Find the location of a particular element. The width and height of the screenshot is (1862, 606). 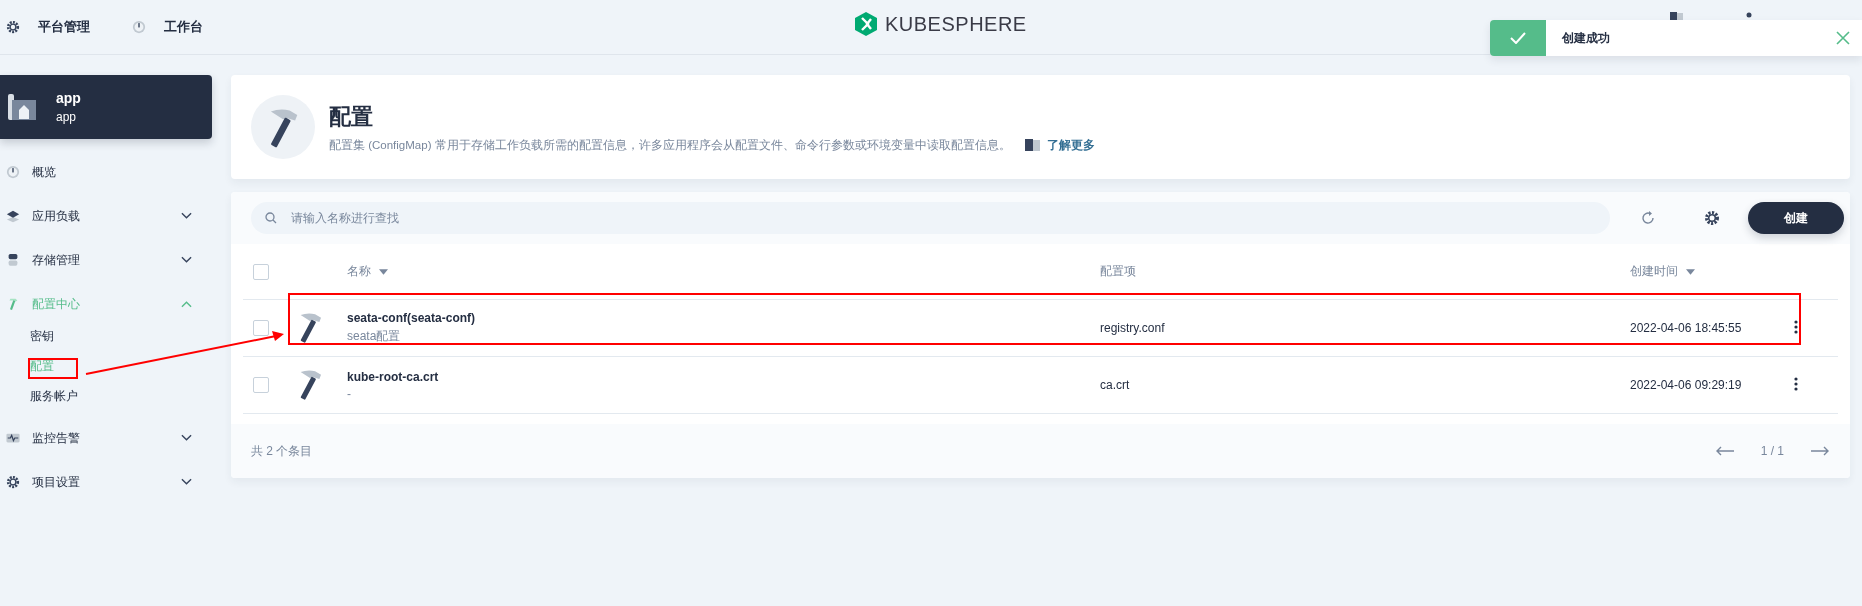

total-count: 共 2 个条目 is located at coordinates (282, 451).